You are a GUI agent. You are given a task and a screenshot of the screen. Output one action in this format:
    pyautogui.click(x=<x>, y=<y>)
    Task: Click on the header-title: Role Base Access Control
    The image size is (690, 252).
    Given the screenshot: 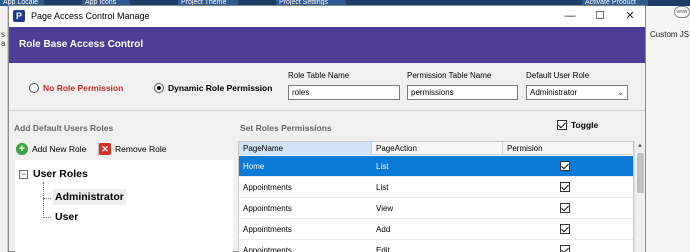 What is the action you would take?
    pyautogui.click(x=81, y=44)
    